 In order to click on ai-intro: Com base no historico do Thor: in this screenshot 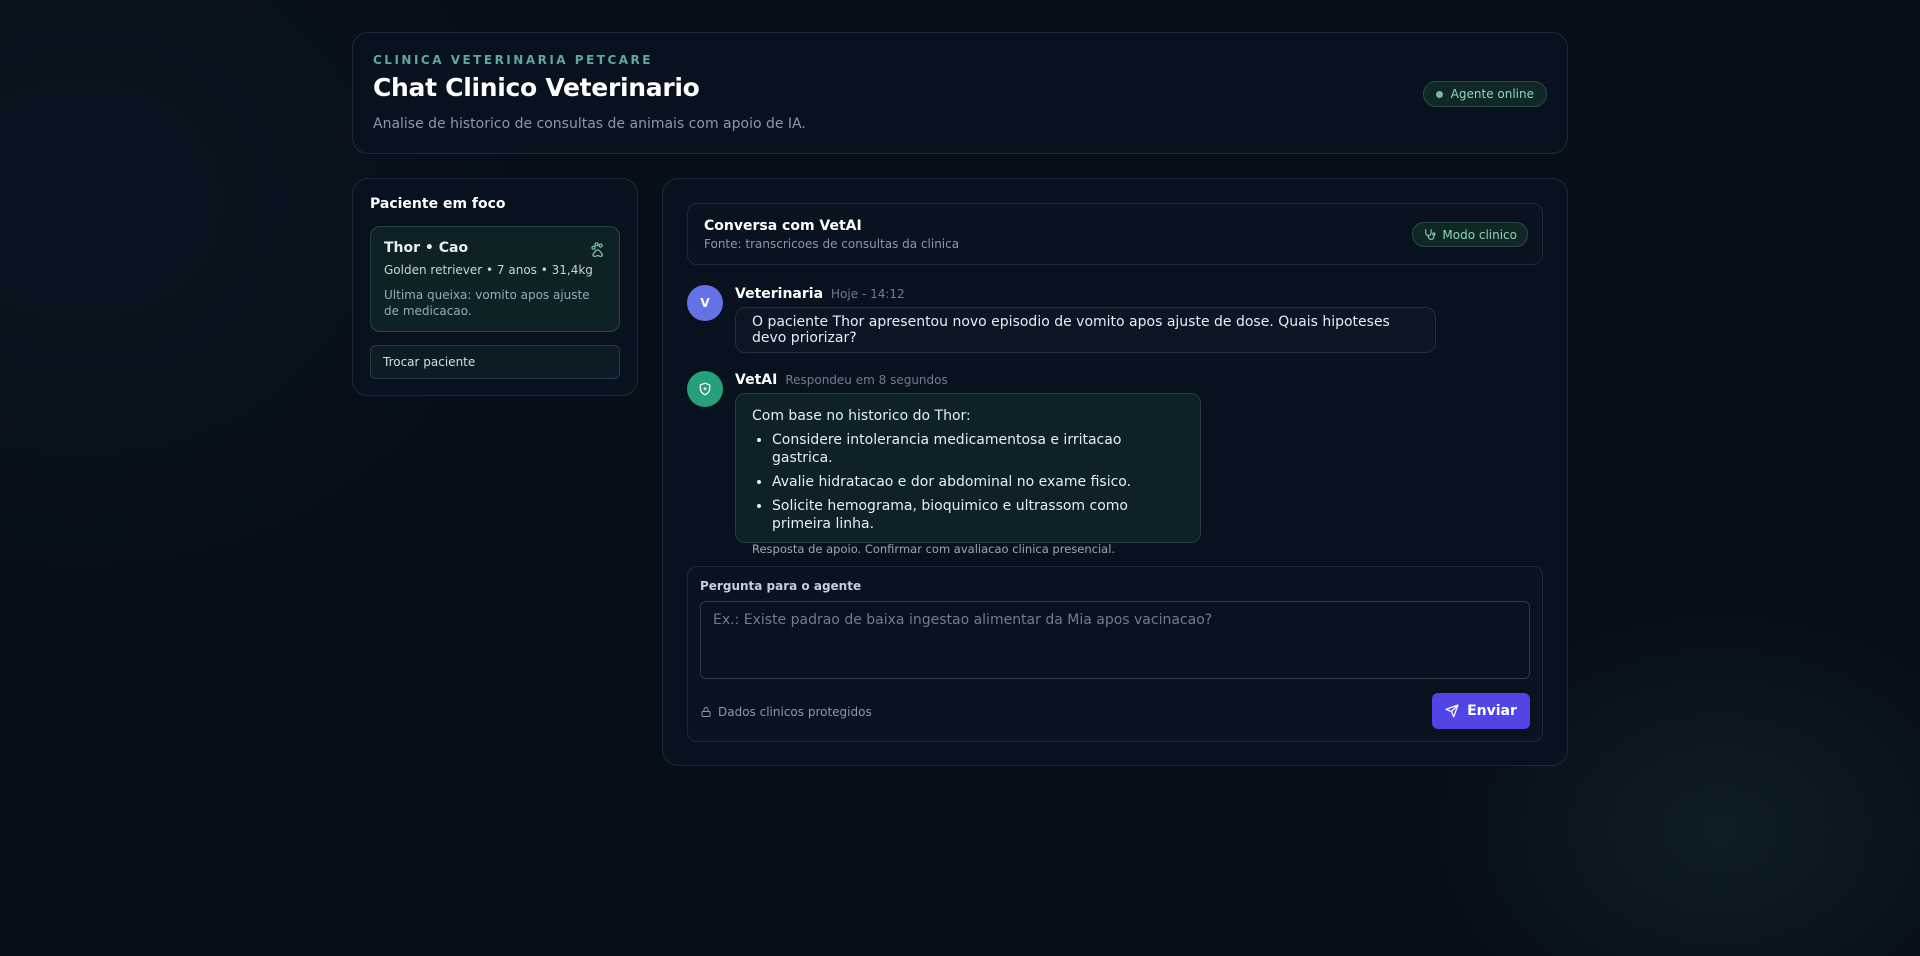, I will do `click(861, 416)`.